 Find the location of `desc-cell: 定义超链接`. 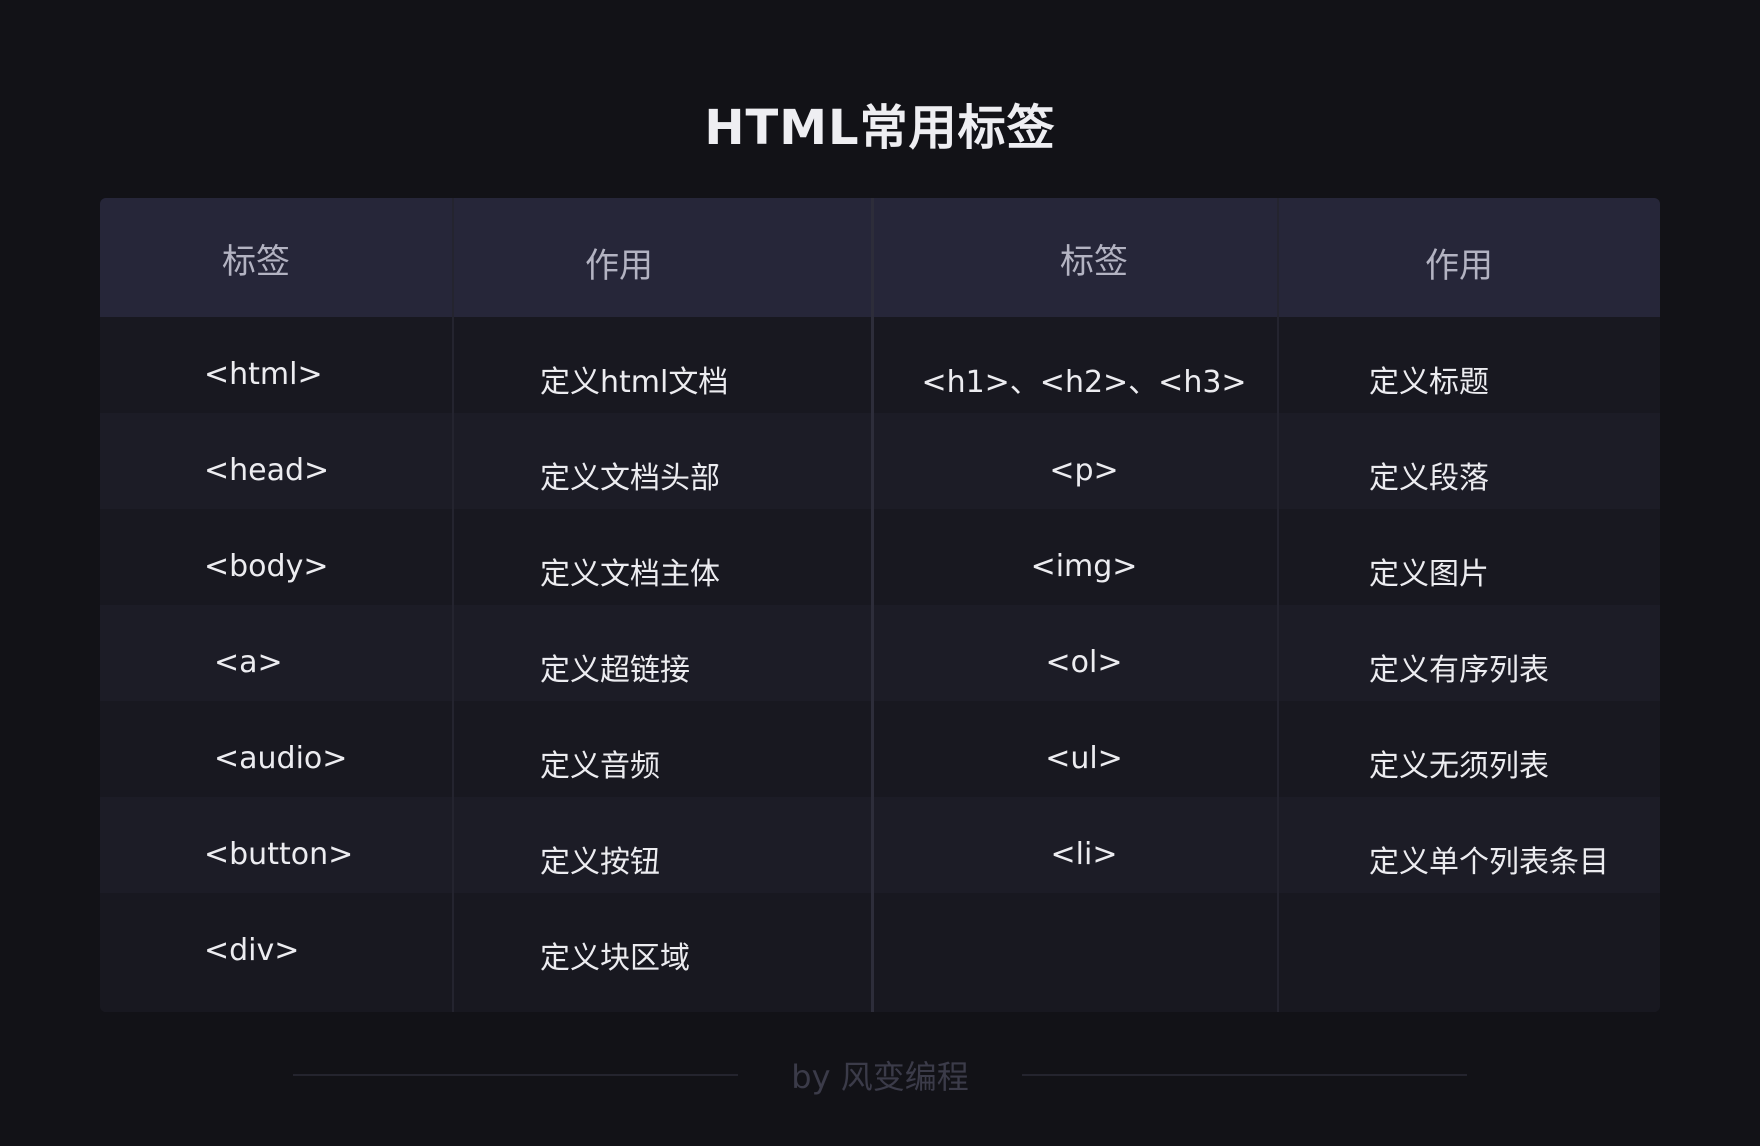

desc-cell: 定义超链接 is located at coordinates (615, 670).